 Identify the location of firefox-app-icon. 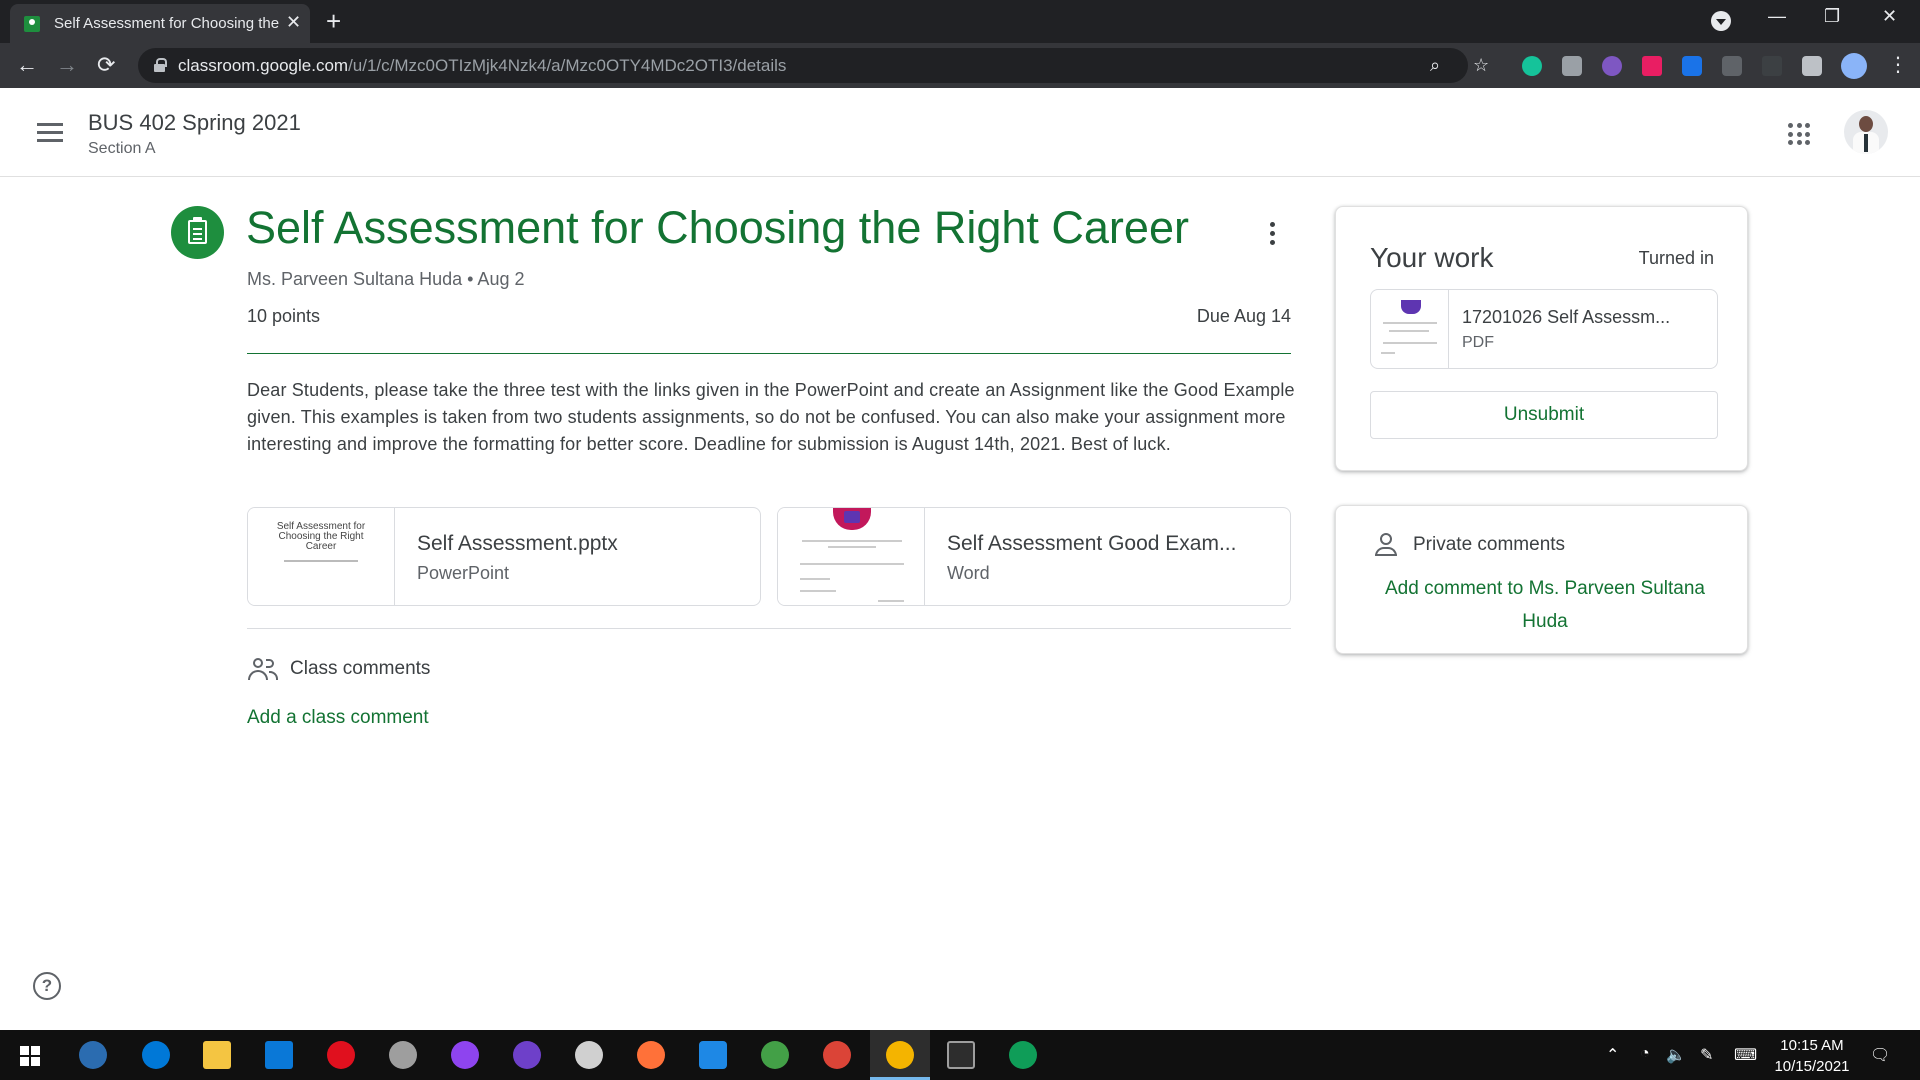
(651, 1055).